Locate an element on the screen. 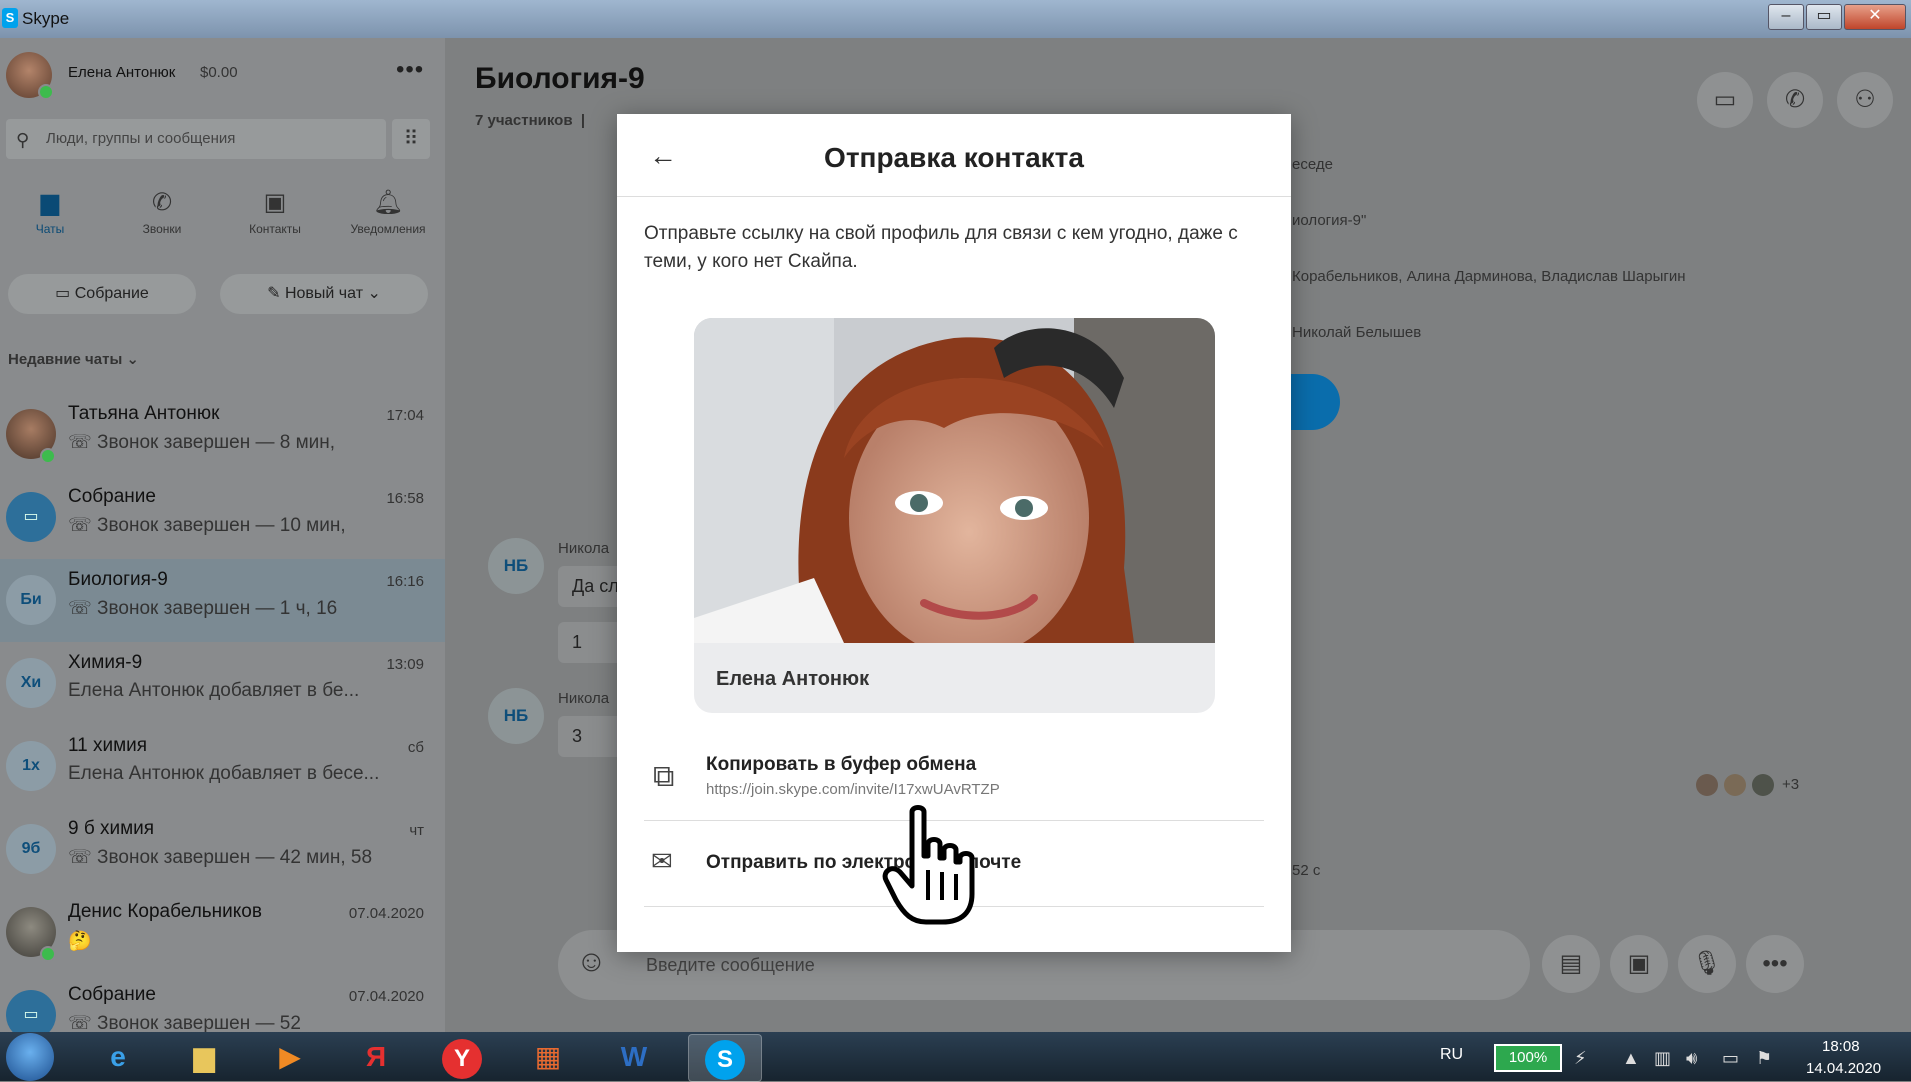 Image resolution: width=1911 pixels, height=1082 pixels. voice-message-button: 🎙︎ is located at coordinates (1707, 964).